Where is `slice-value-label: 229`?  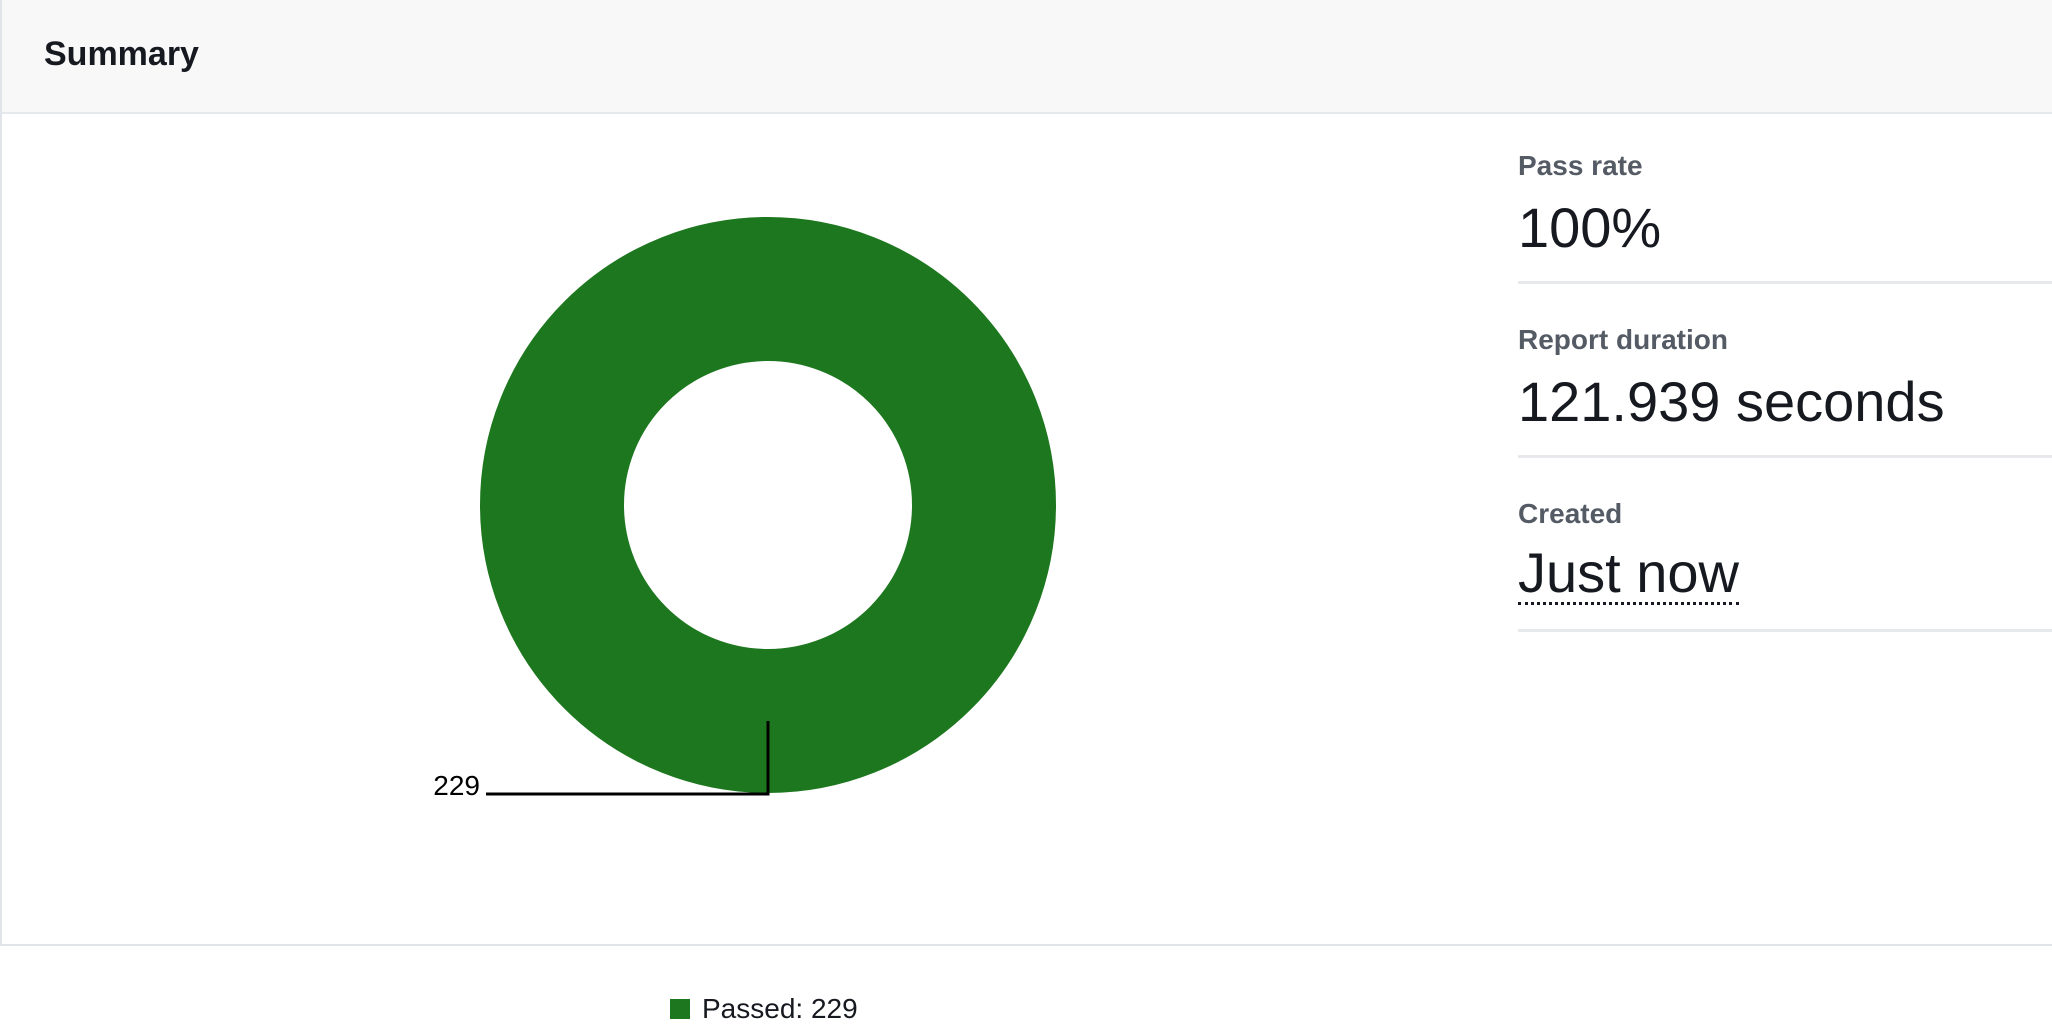 slice-value-label: 229 is located at coordinates (456, 785).